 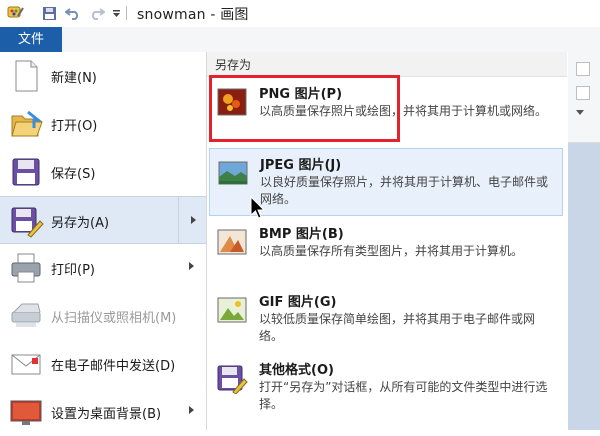 What do you see at coordinates (103, 76) in the screenshot?
I see `menu-item-new: 新建(N)` at bounding box center [103, 76].